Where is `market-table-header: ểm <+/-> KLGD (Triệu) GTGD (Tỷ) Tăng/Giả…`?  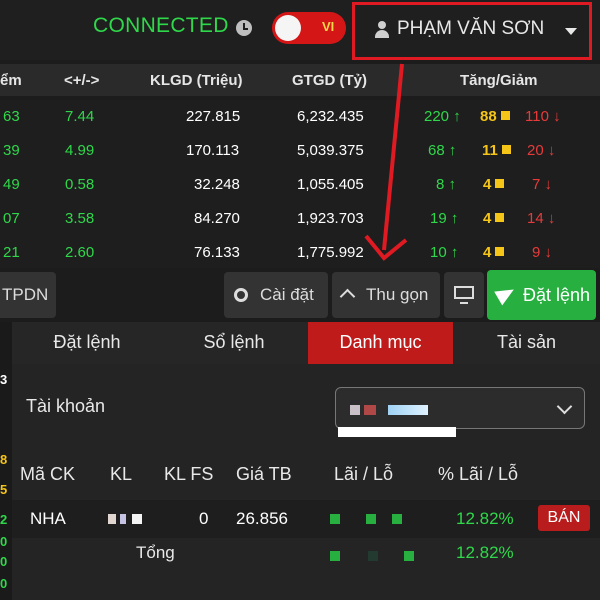 market-table-header: ểm <+/-> KLGD (Triệu) GTGD (Tỷ) Tăng/Giả… is located at coordinates (300, 80).